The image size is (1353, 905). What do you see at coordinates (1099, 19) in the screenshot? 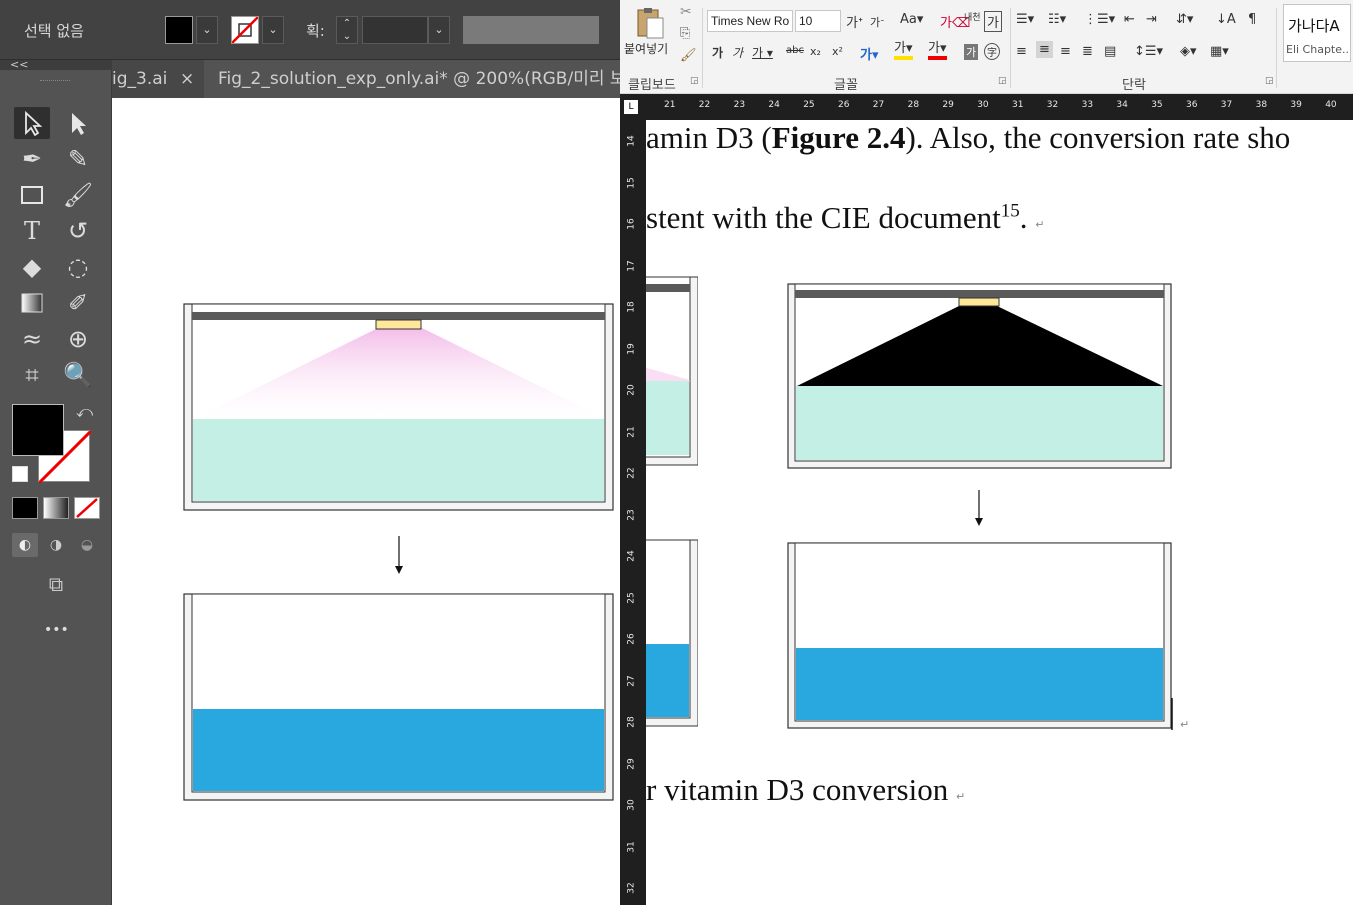
I see `multilevel-list-icon: ⋮☰▾` at bounding box center [1099, 19].